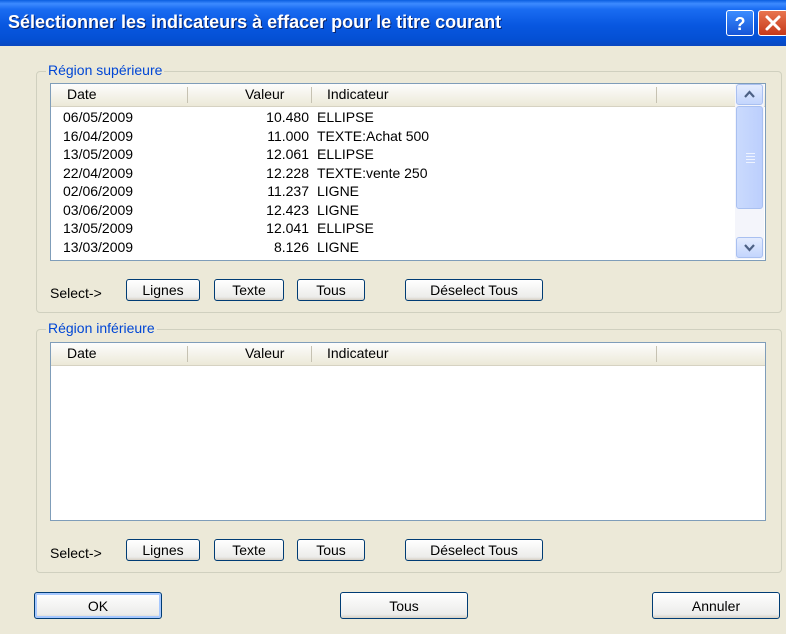 This screenshot has height=634, width=786. I want to click on vertical-scrollbar, so click(749, 171).